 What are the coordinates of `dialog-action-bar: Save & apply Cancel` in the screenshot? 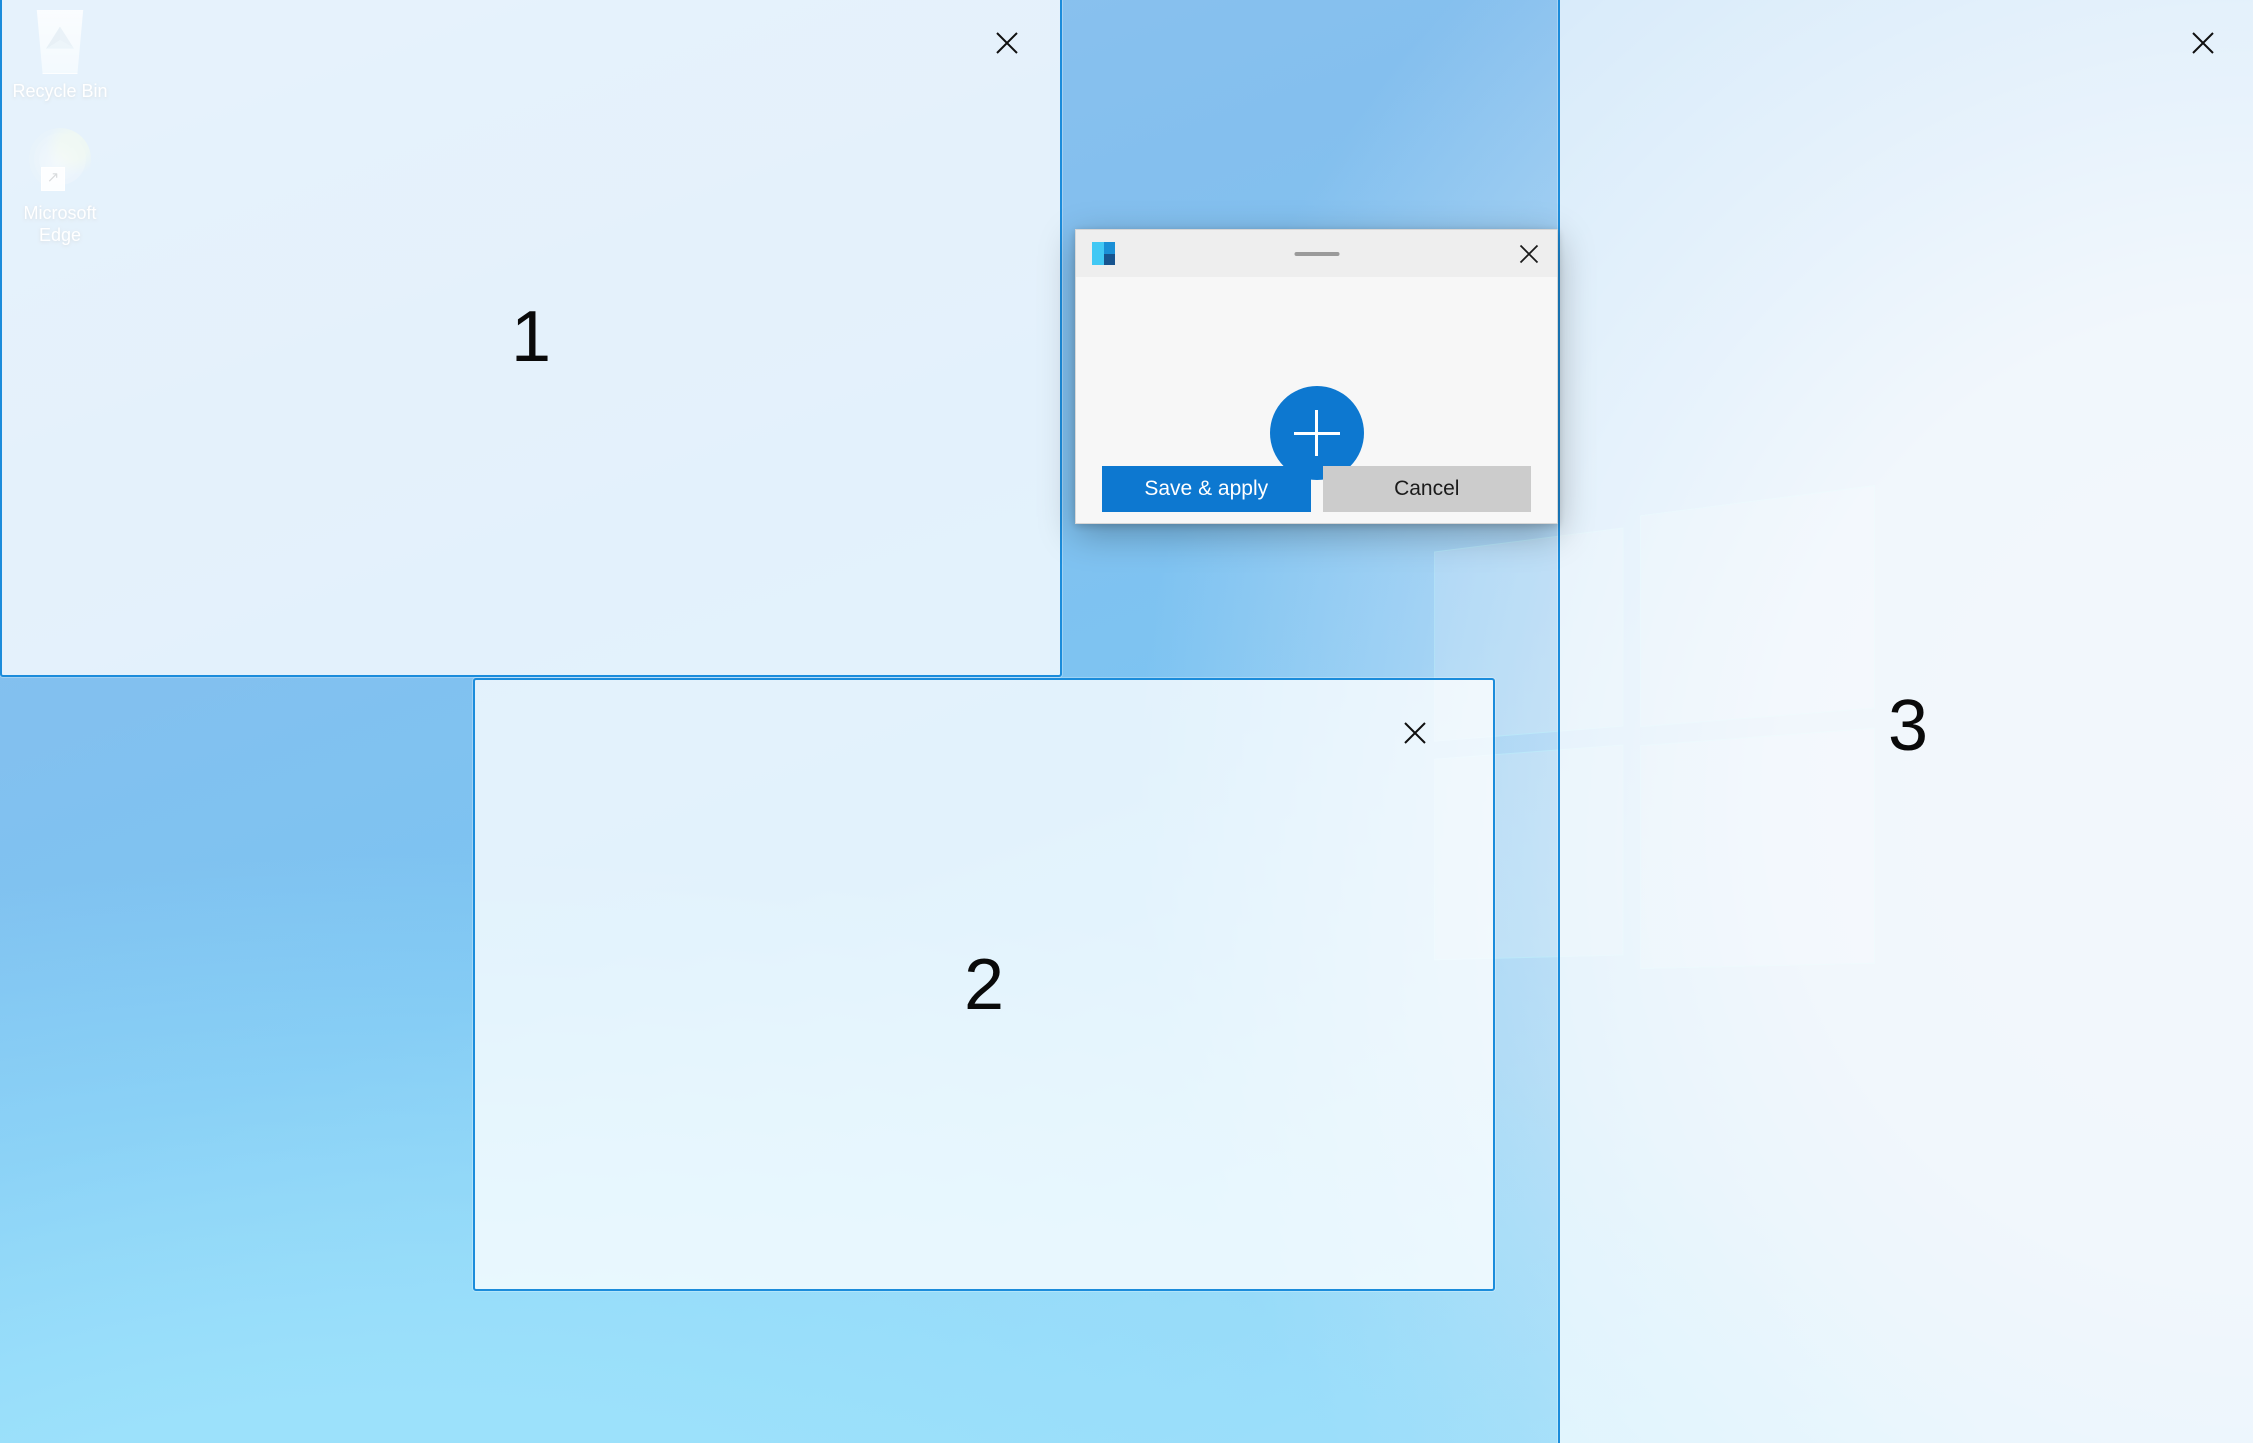 It's located at (1316, 489).